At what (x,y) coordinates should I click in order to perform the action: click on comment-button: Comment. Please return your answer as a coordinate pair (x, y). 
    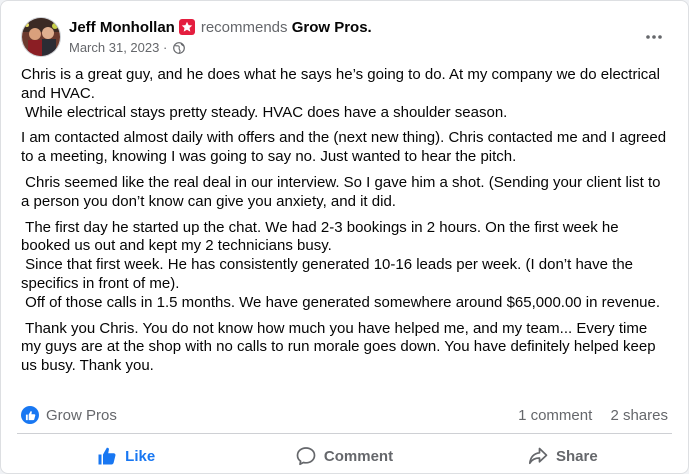
    Looking at the image, I should click on (344, 456).